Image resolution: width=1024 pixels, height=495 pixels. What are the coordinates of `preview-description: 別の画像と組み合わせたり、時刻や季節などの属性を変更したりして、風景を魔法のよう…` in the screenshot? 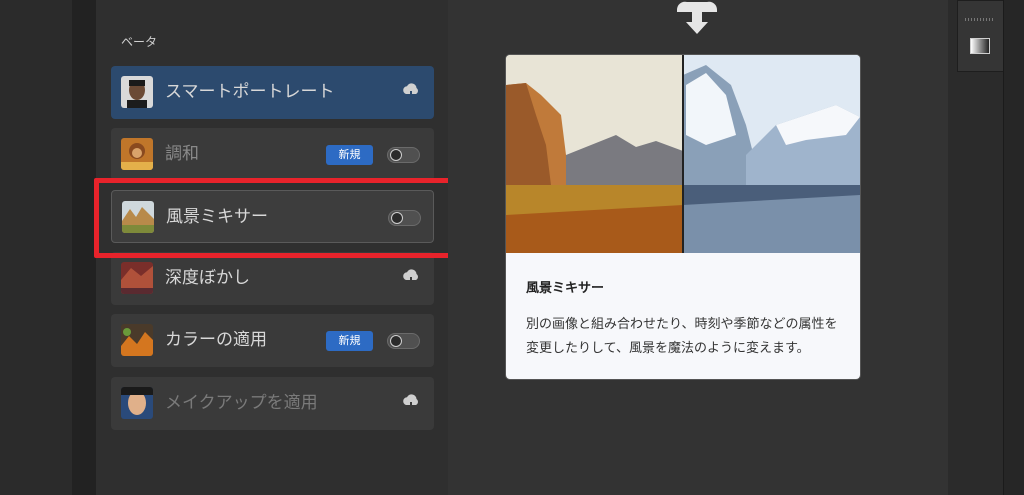 It's located at (682, 336).